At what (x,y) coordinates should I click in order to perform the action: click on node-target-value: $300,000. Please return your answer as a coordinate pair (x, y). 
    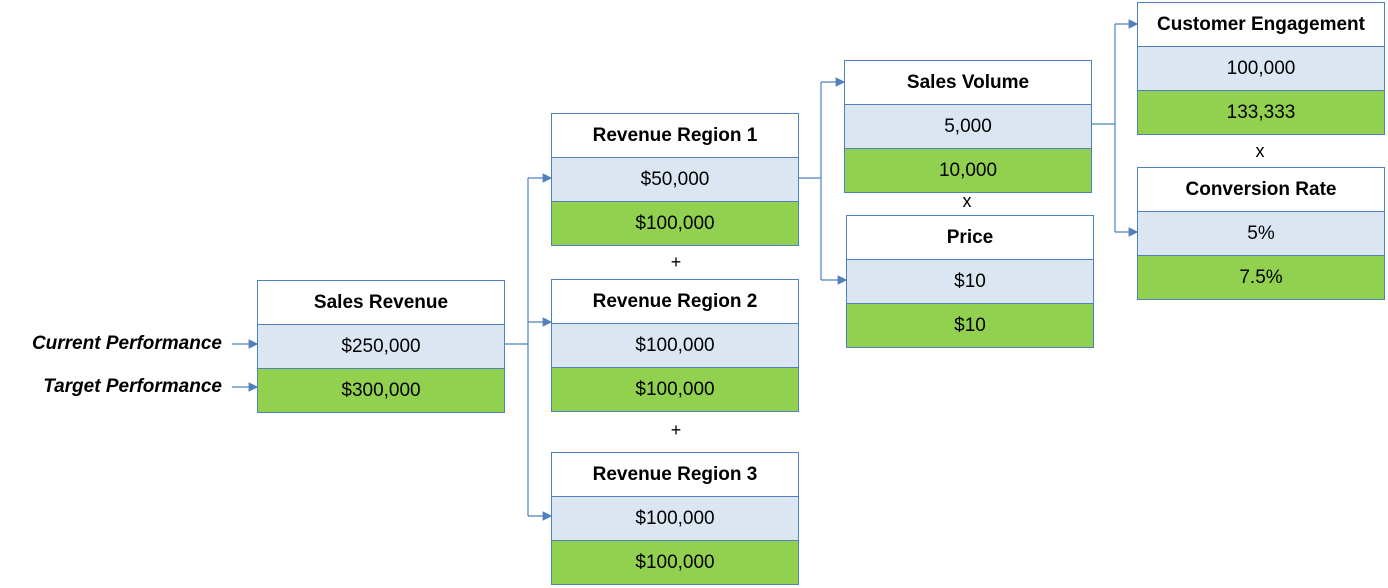
    Looking at the image, I should click on (381, 390).